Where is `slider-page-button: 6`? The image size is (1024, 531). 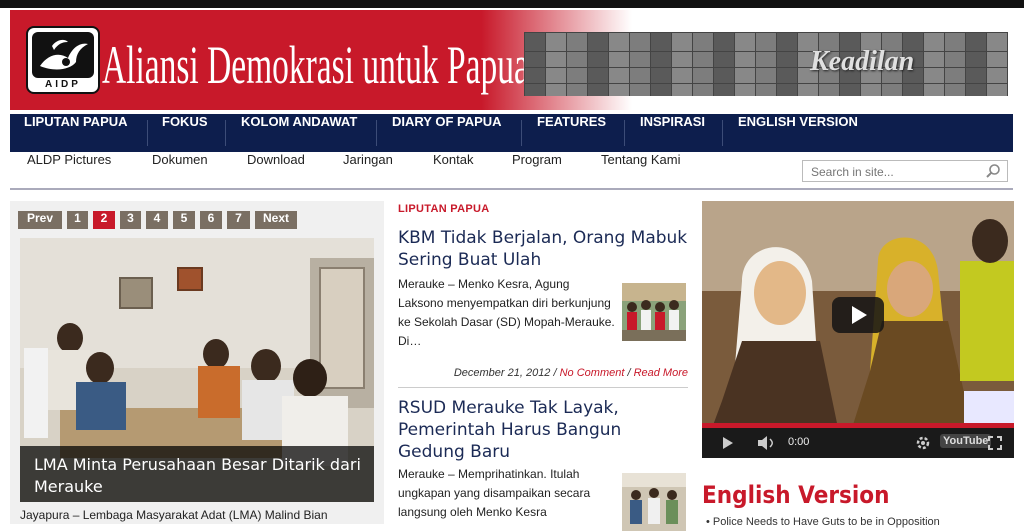
slider-page-button: 6 is located at coordinates (211, 220).